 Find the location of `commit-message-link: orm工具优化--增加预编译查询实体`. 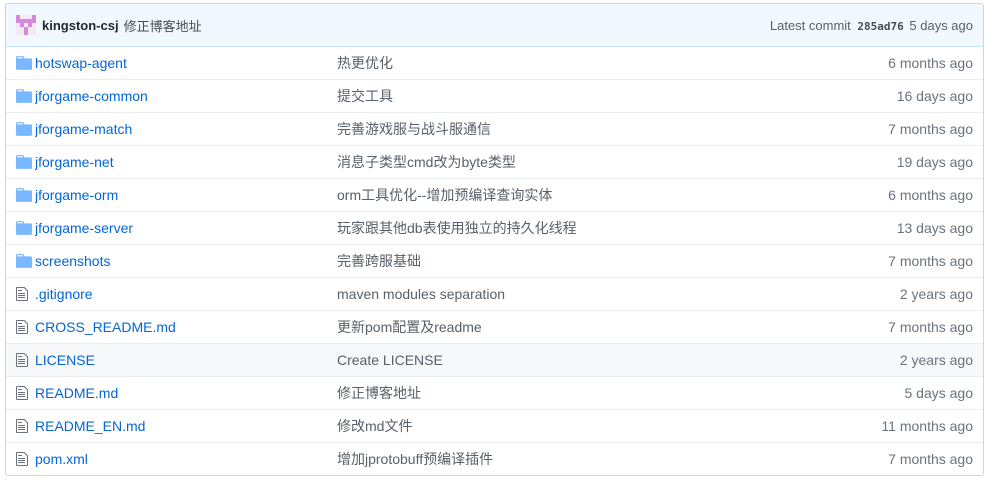

commit-message-link: orm工具优化--增加预编译查询实体 is located at coordinates (575, 195).